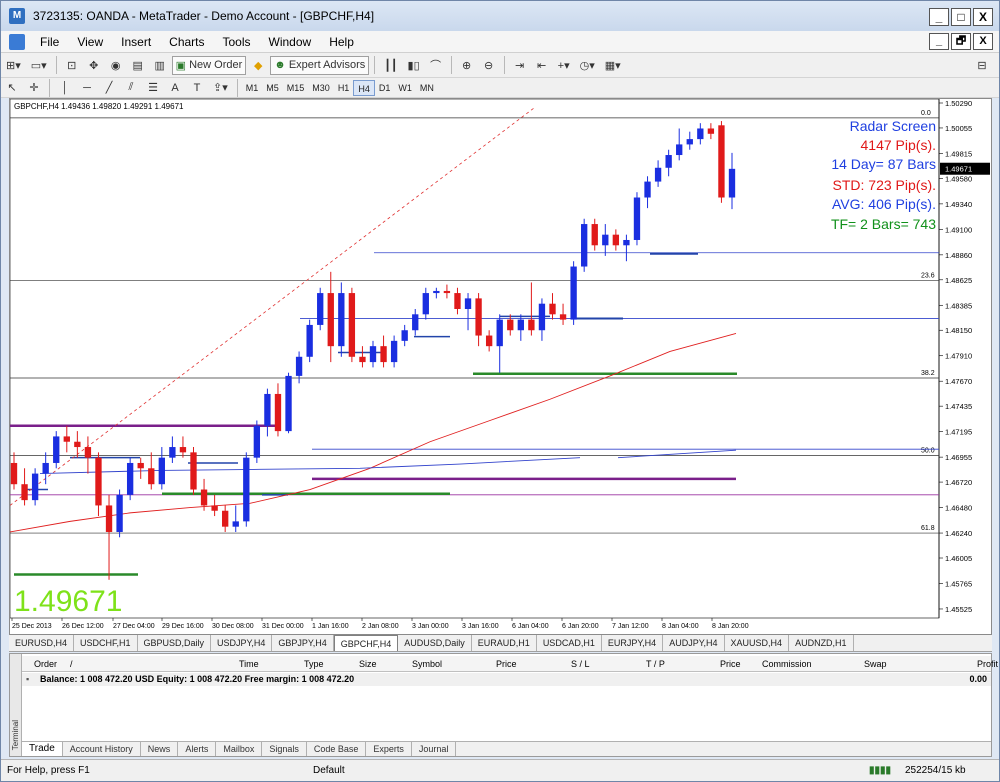 The width and height of the screenshot is (1000, 782). Describe the element at coordinates (321, 88) in the screenshot. I see `timeframe-m30: M30` at that location.